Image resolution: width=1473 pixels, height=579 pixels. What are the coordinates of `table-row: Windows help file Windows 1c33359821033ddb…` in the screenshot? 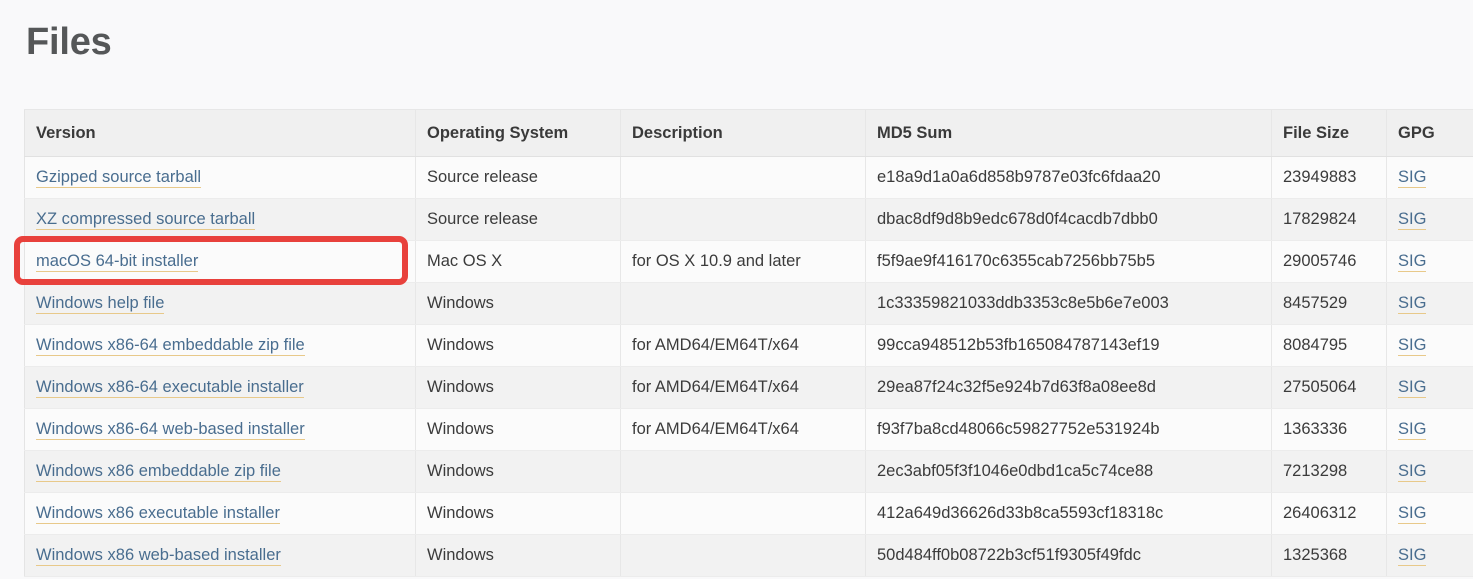 It's located at (748, 303).